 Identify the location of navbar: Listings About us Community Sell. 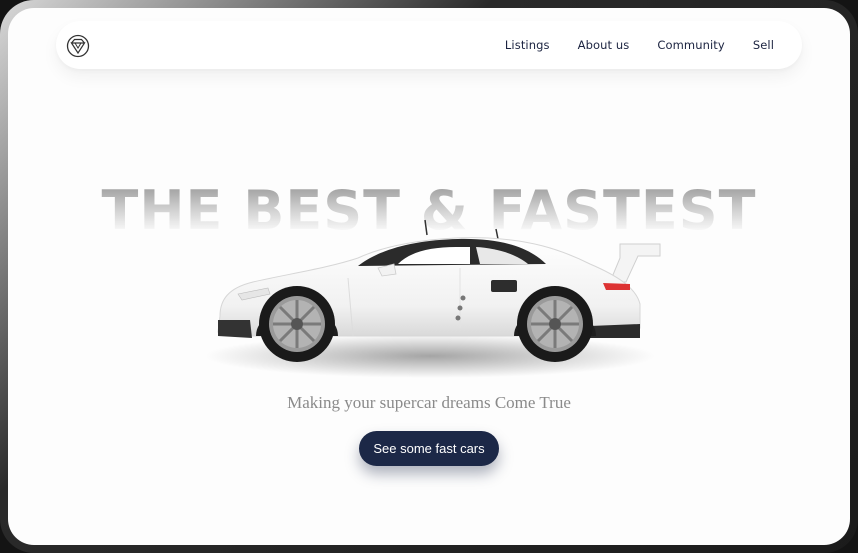
(429, 45).